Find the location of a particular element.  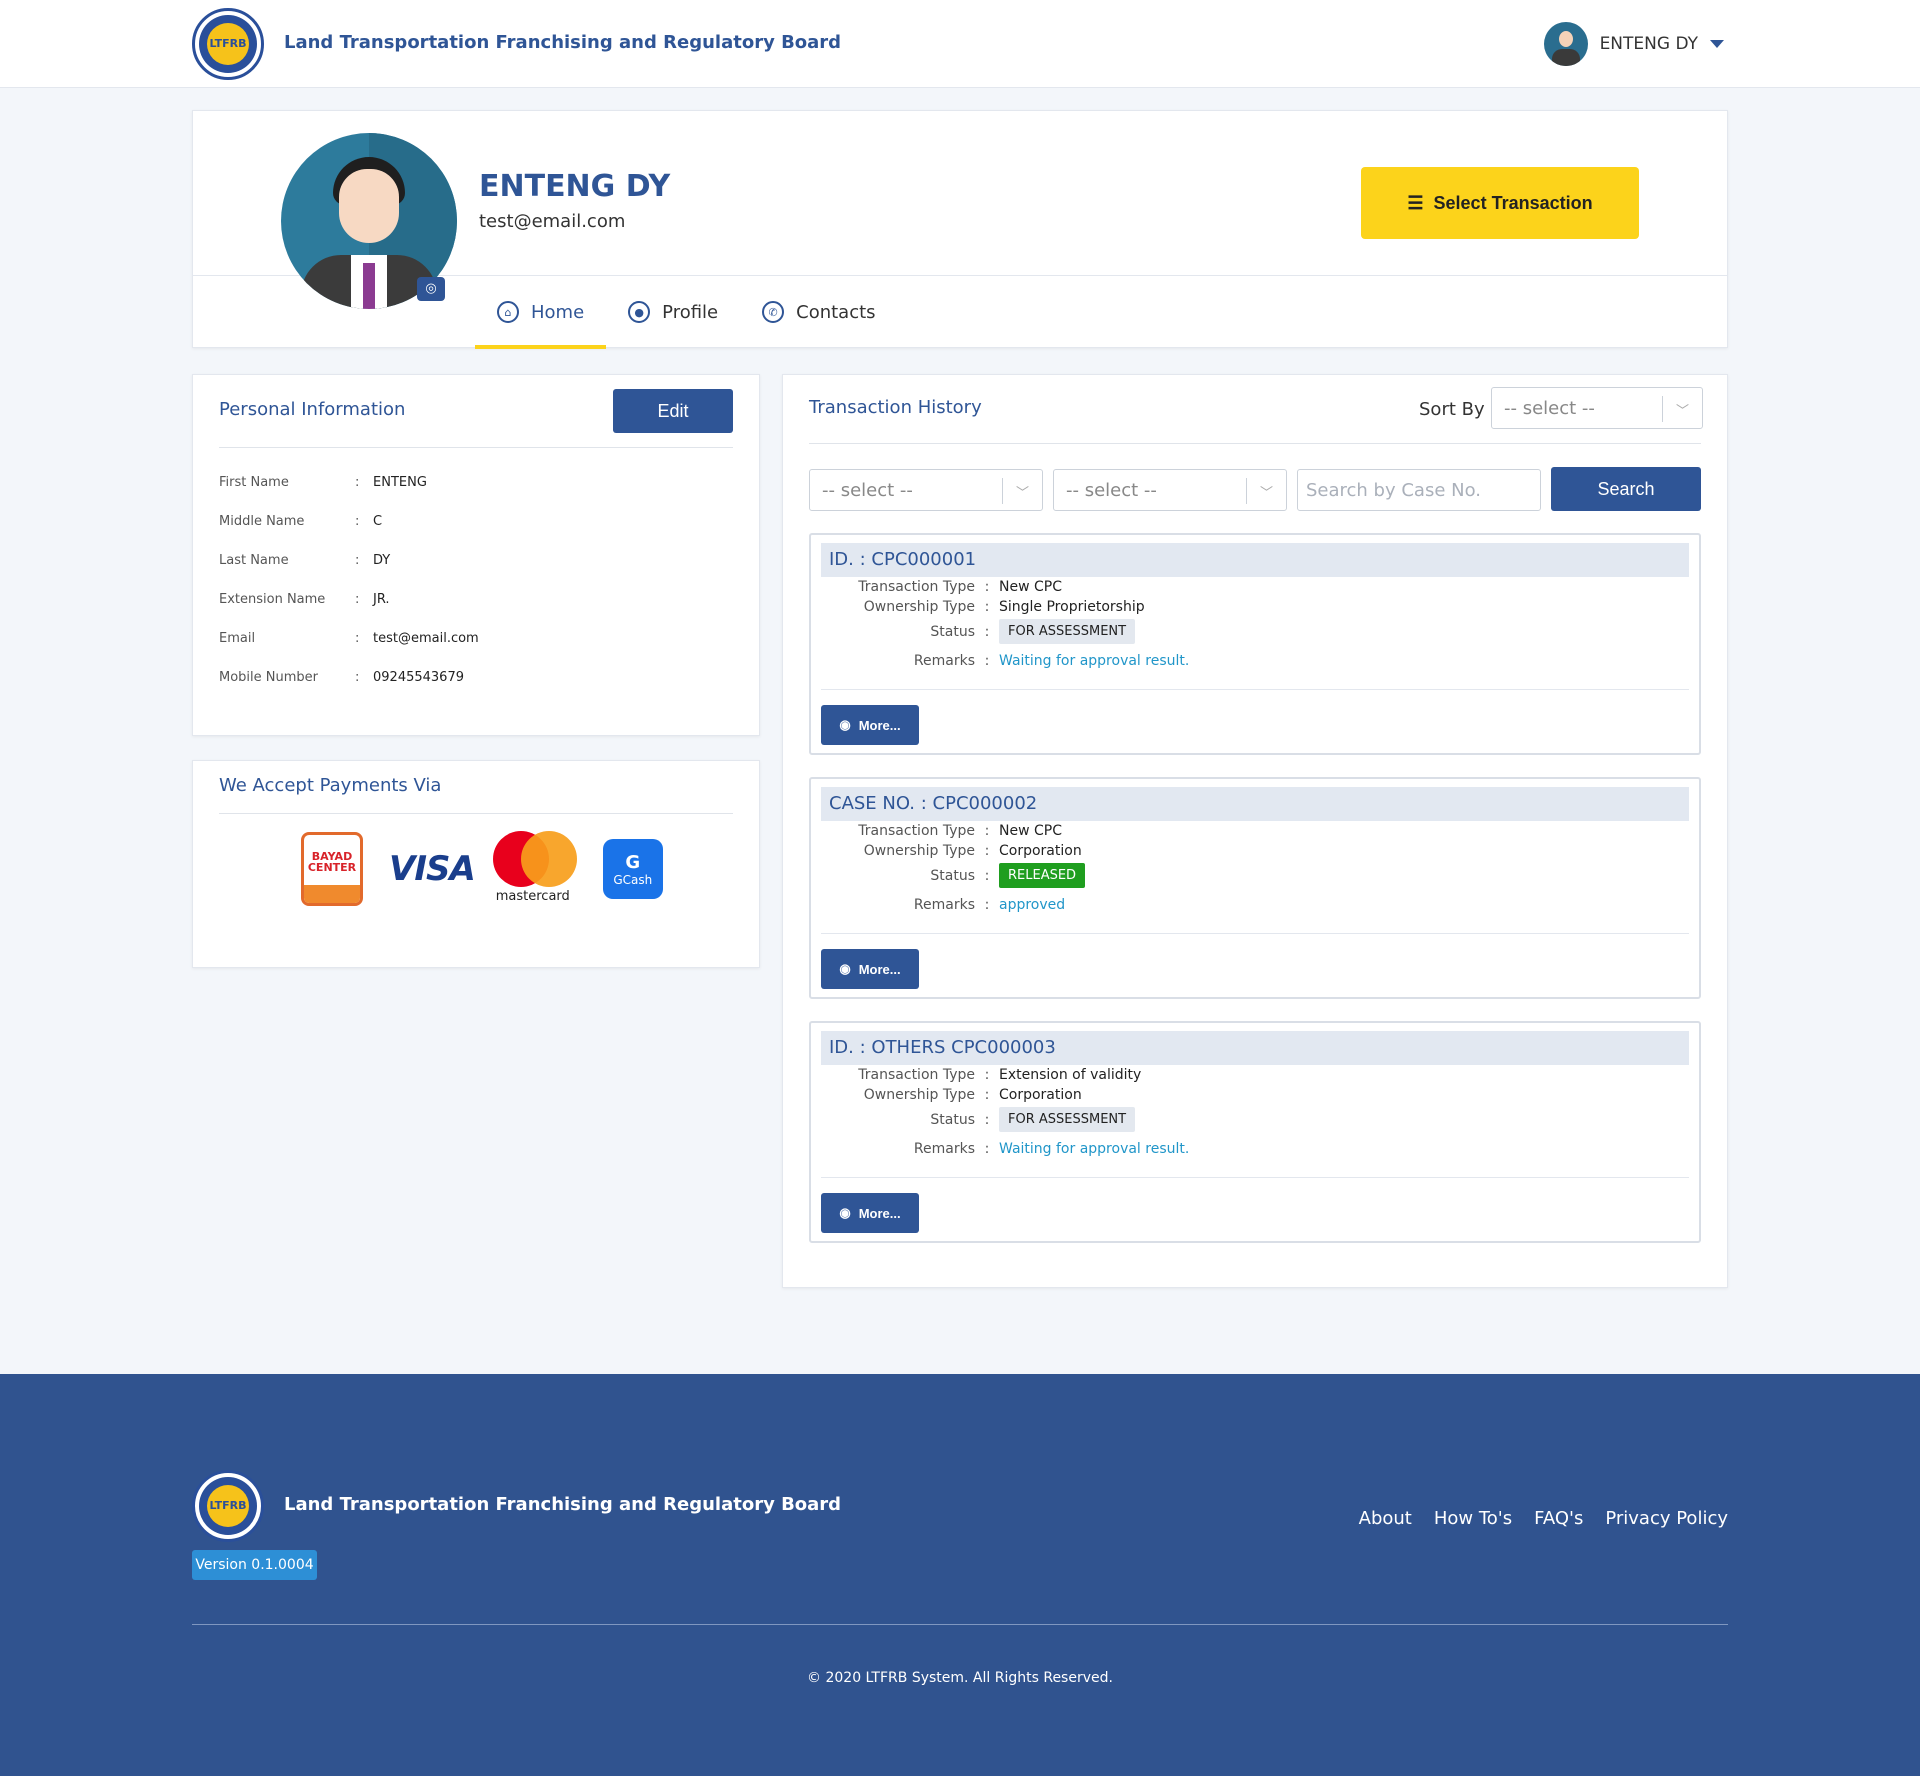

contacts-icon: ✆ is located at coordinates (773, 312).